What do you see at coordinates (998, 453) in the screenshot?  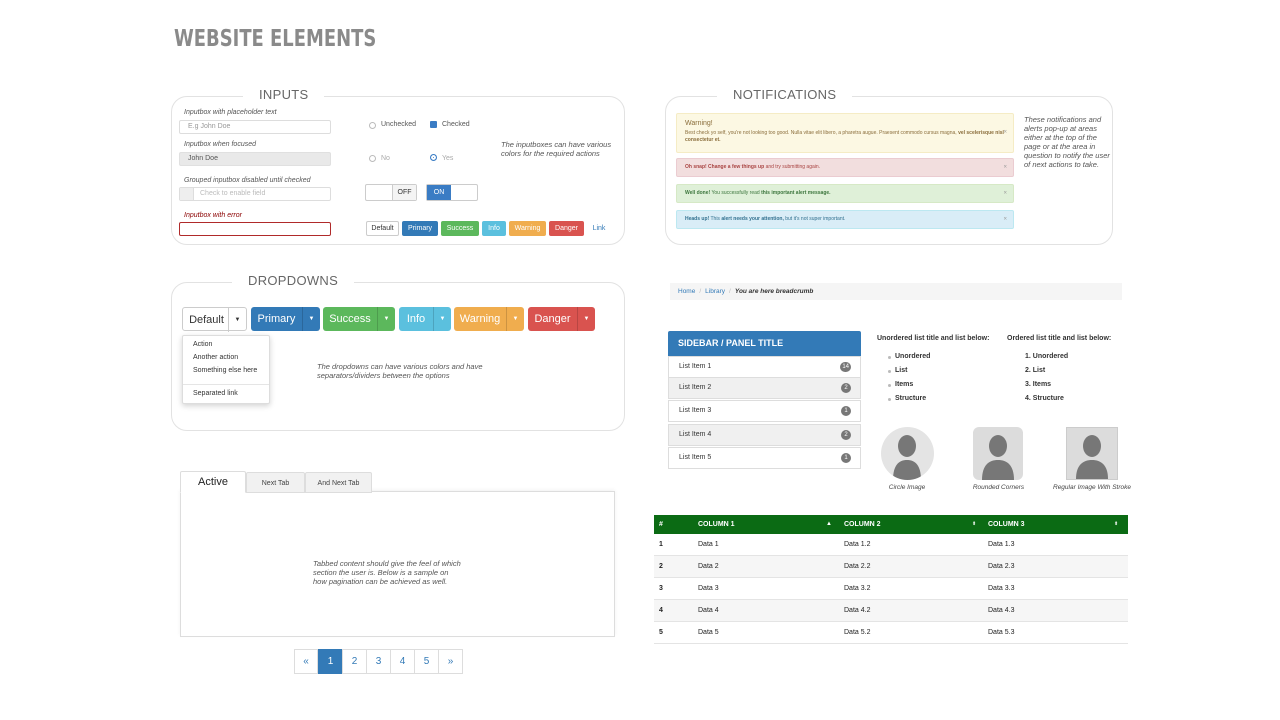 I see `rounded-image` at bounding box center [998, 453].